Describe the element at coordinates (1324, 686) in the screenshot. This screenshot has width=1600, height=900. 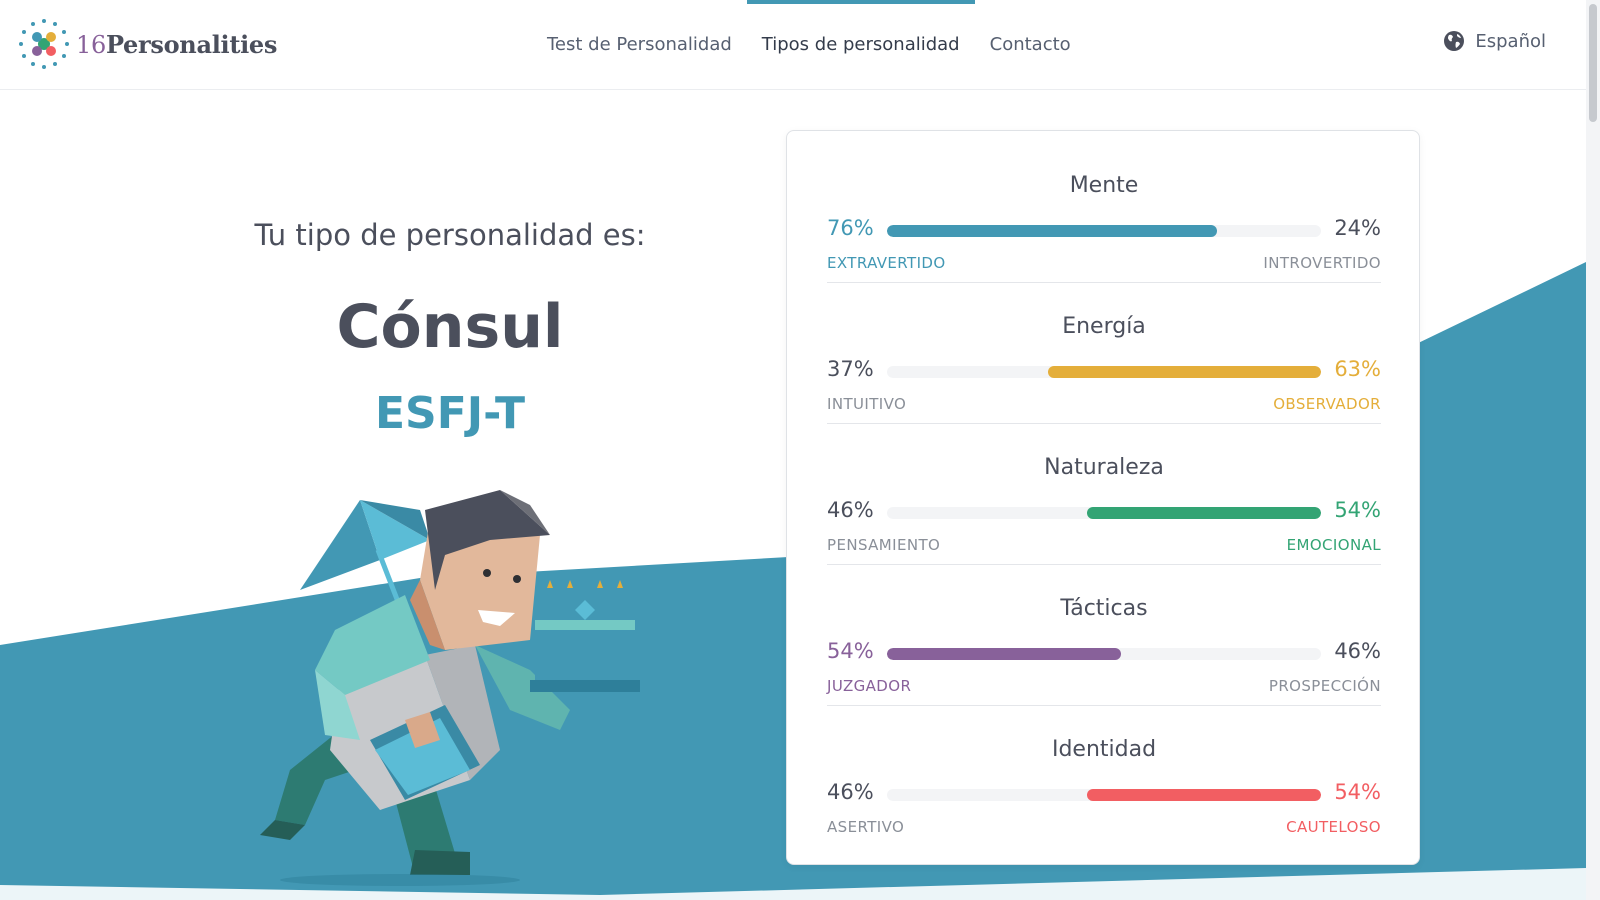
I see `trait-right-label: PROSPECCIÓN` at that location.